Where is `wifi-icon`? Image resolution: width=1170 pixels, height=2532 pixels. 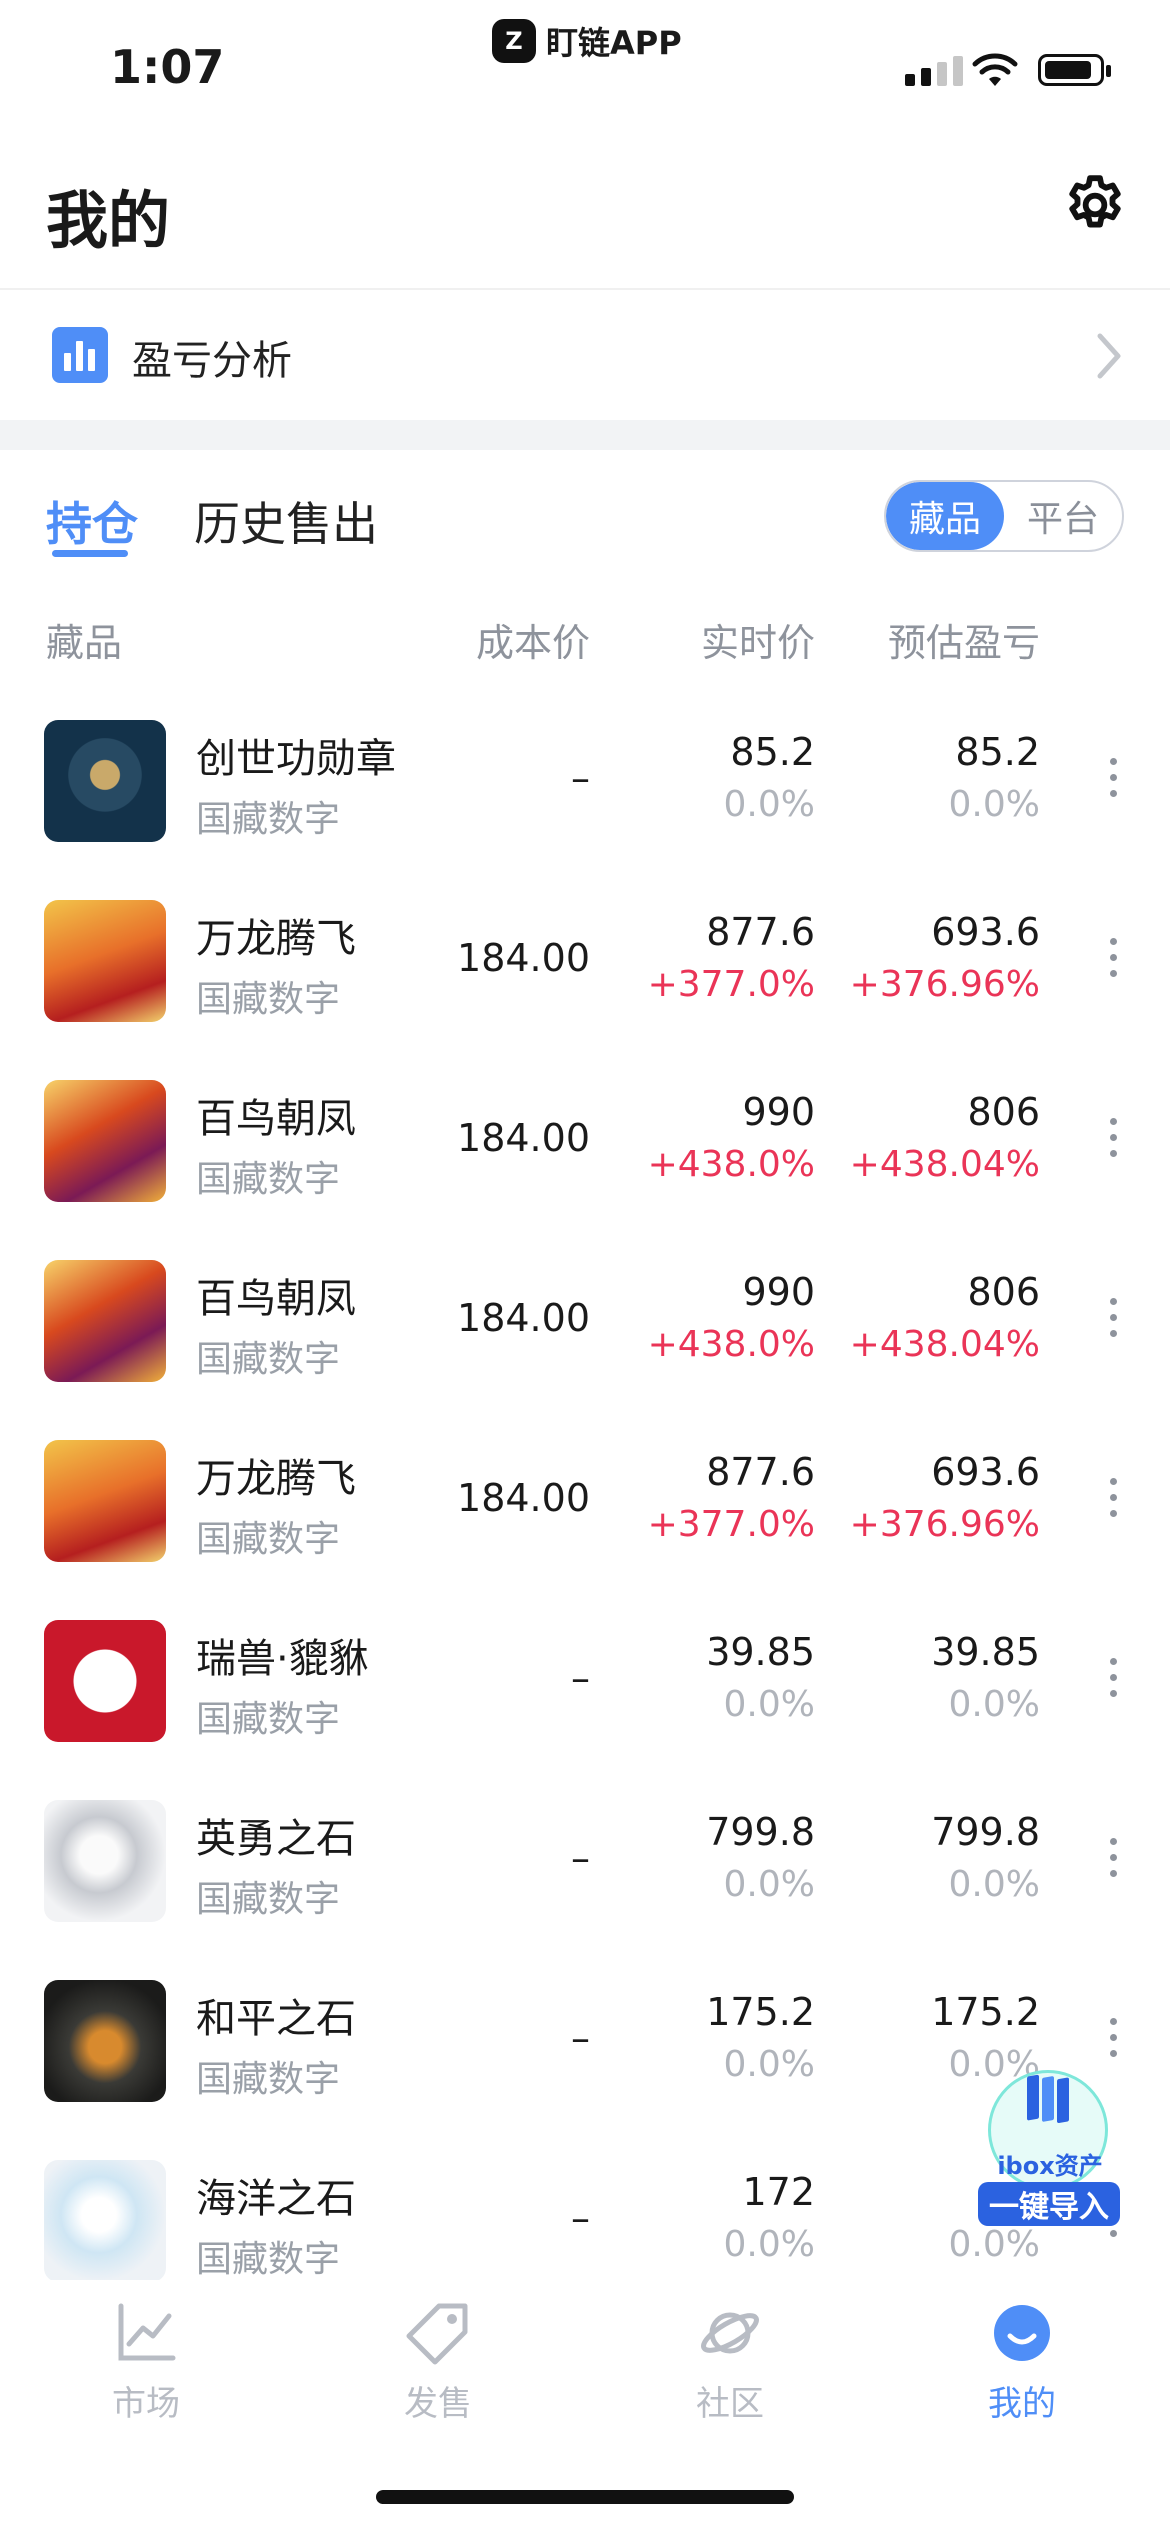 wifi-icon is located at coordinates (995, 69).